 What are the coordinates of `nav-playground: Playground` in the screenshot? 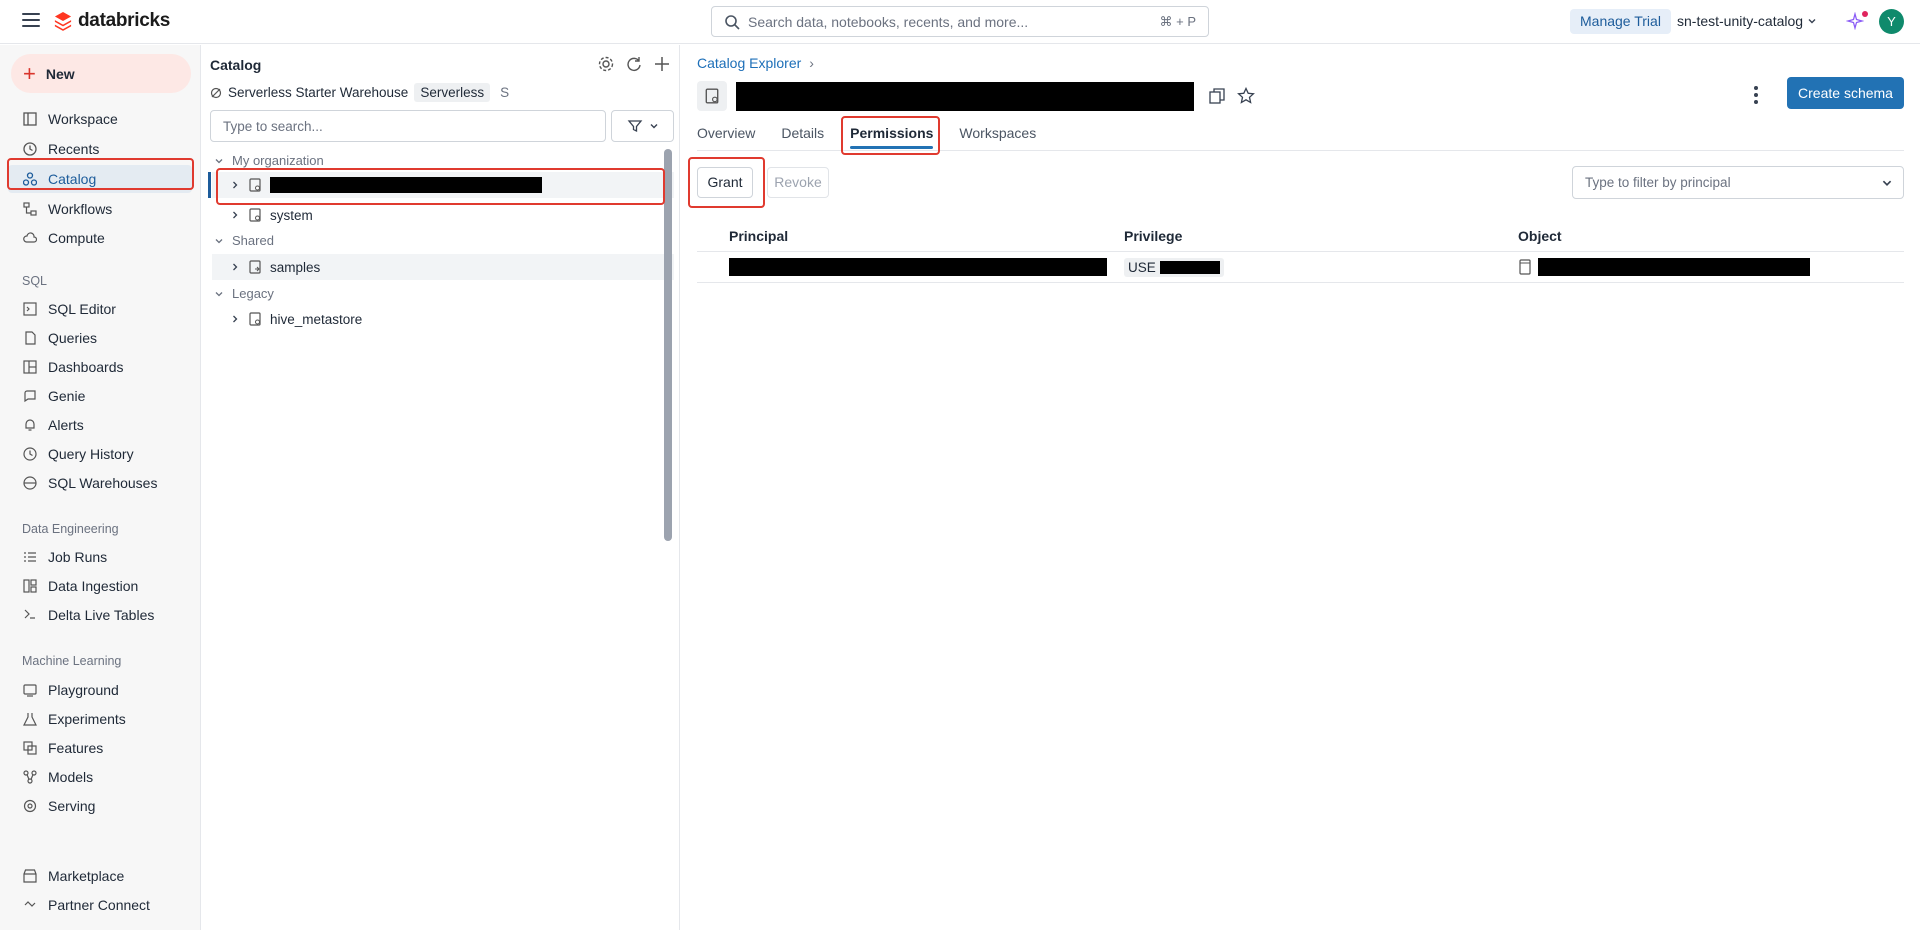 It's located at (100, 690).